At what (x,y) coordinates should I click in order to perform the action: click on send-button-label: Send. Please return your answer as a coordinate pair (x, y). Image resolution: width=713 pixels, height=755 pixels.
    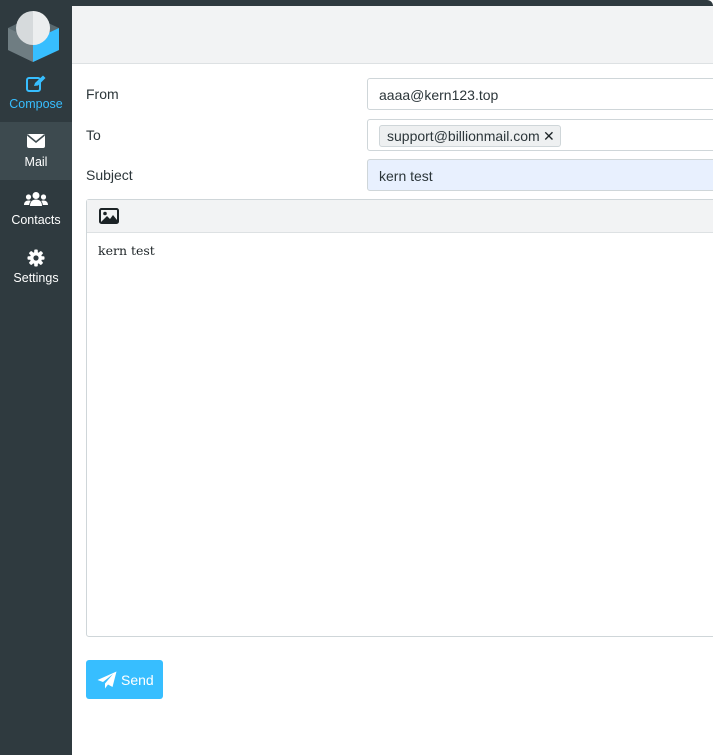
    Looking at the image, I should click on (137, 680).